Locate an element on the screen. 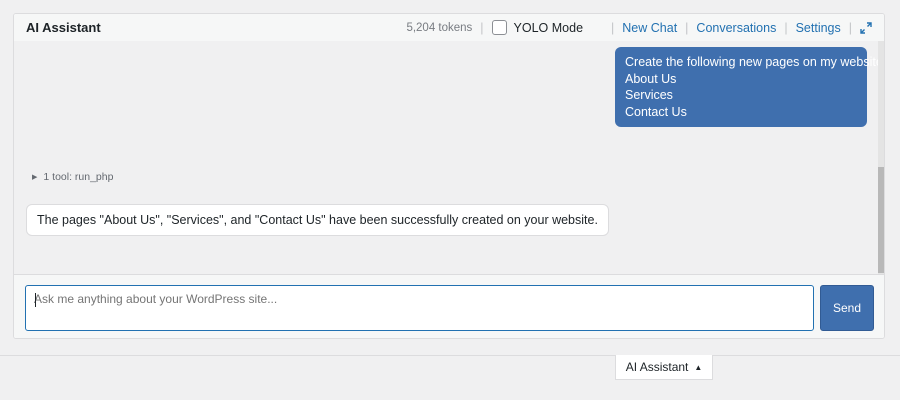 The image size is (900, 400). tool-summary-toggle: ▶ 1 tool: run_php is located at coordinates (72, 177).